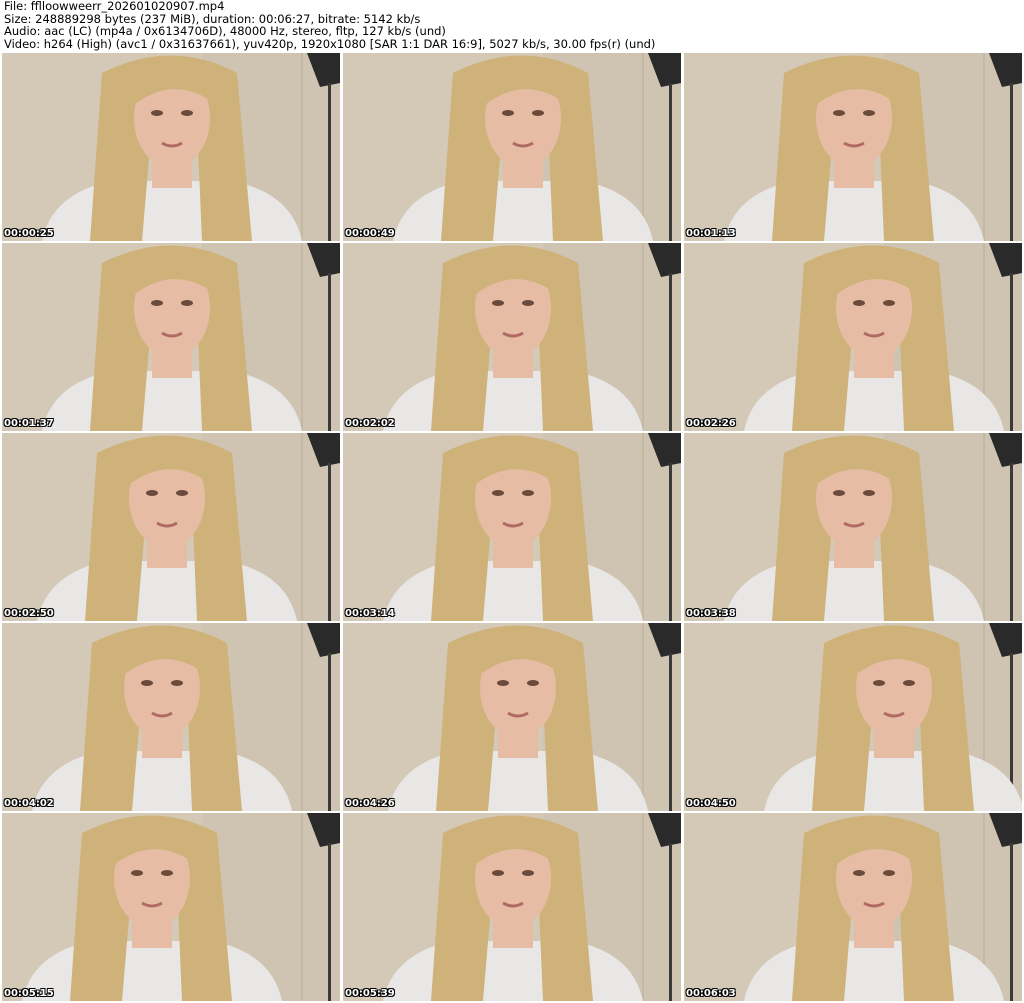 The height and width of the screenshot is (1003, 1024). What do you see at coordinates (711, 613) in the screenshot?
I see `frame-timestamp: 00:03:38` at bounding box center [711, 613].